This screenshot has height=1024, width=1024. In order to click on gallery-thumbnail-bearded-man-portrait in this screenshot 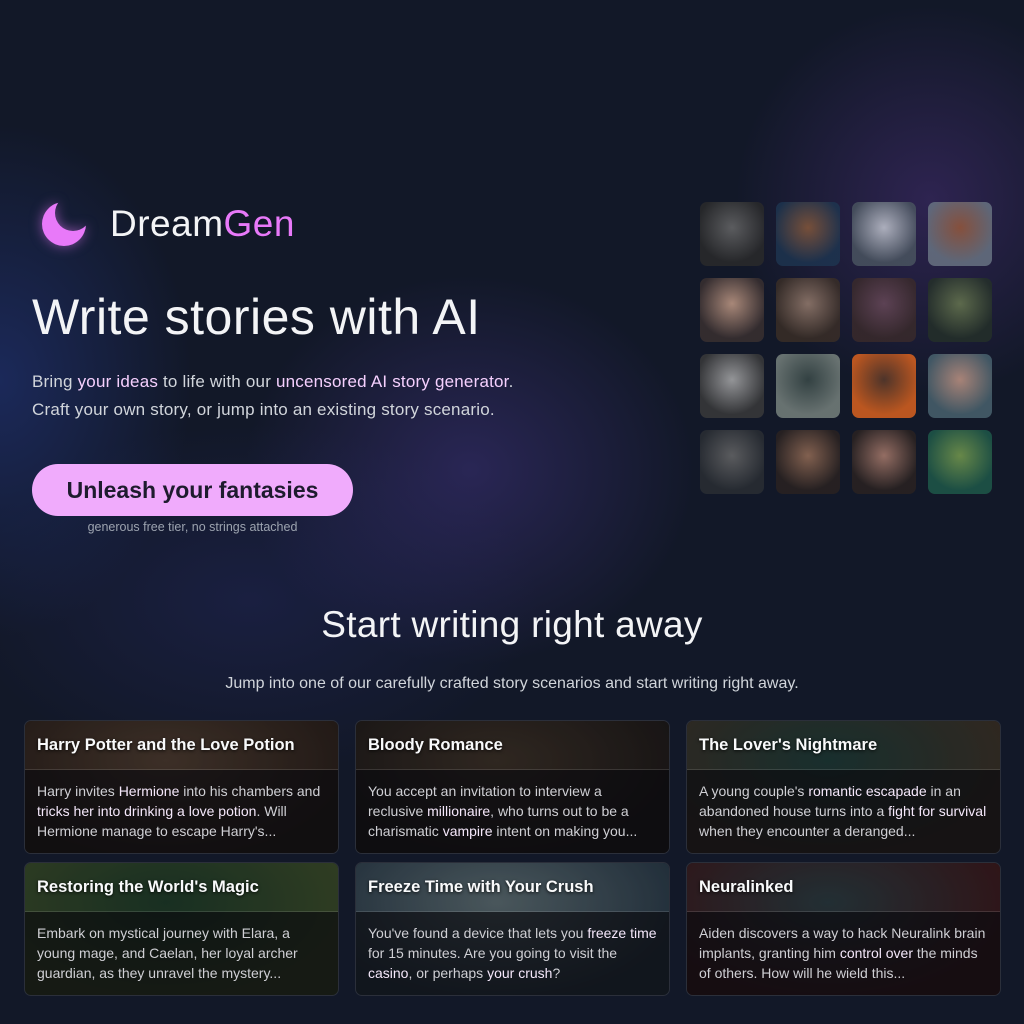, I will do `click(808, 462)`.